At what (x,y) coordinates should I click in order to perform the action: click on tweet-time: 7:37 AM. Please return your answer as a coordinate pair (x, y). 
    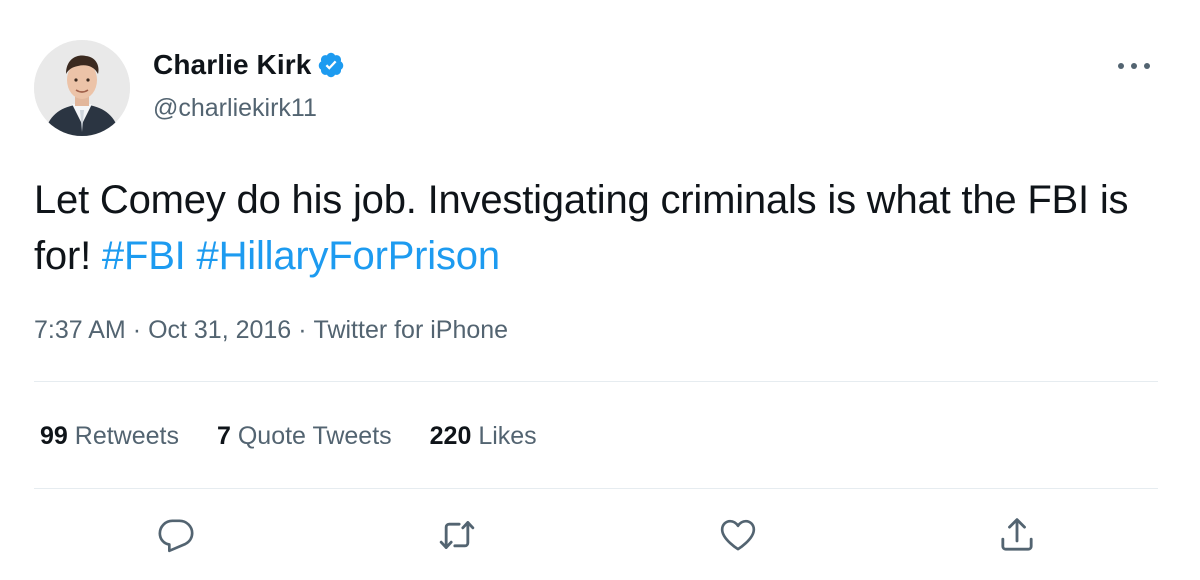
    Looking at the image, I should click on (80, 330).